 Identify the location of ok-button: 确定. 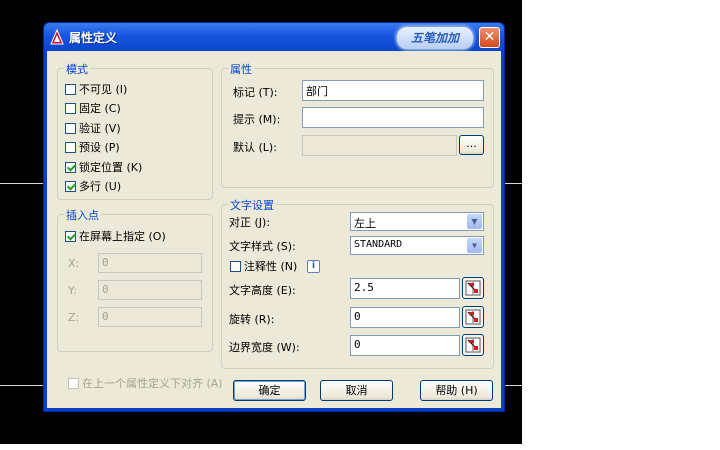
(269, 390).